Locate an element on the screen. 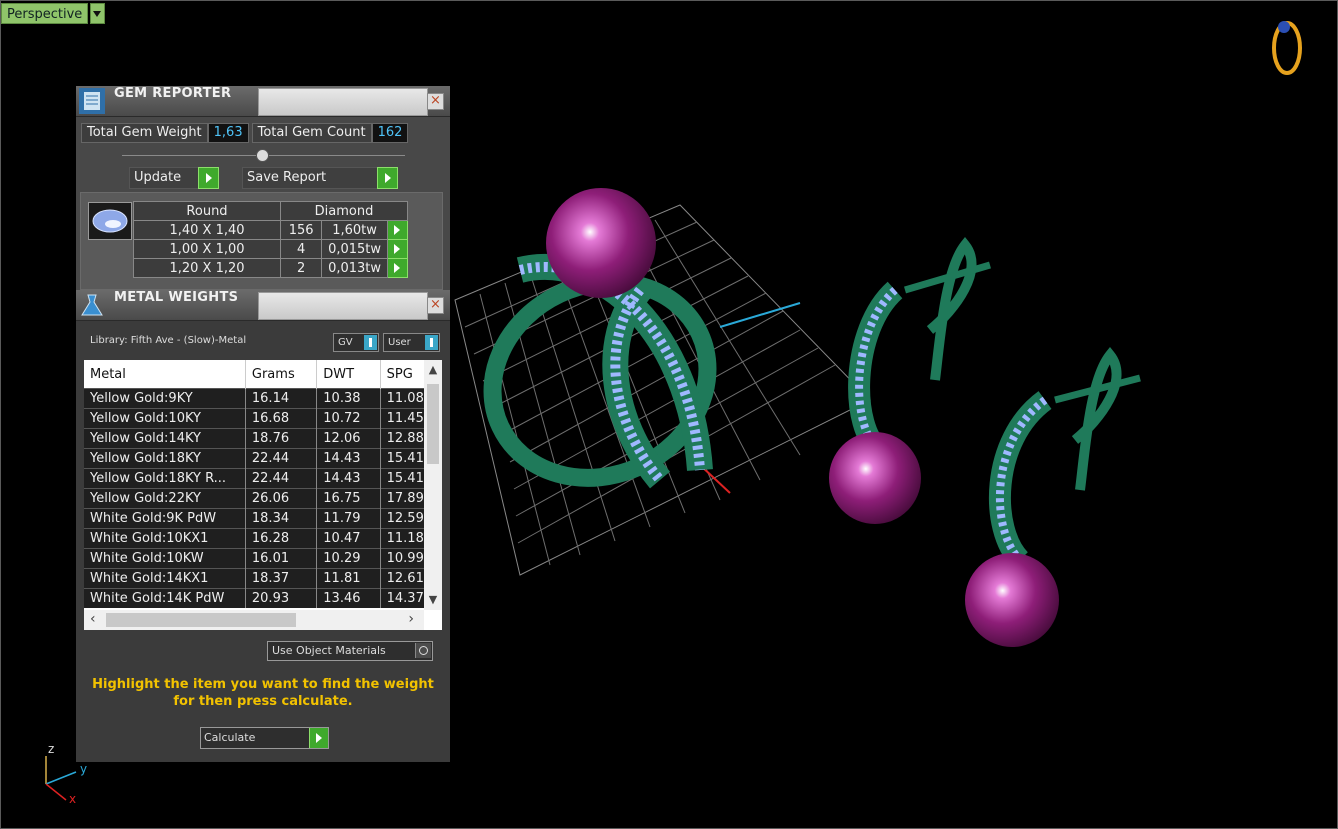 This screenshot has width=1338, height=829. gem-count: 4 is located at coordinates (301, 249).